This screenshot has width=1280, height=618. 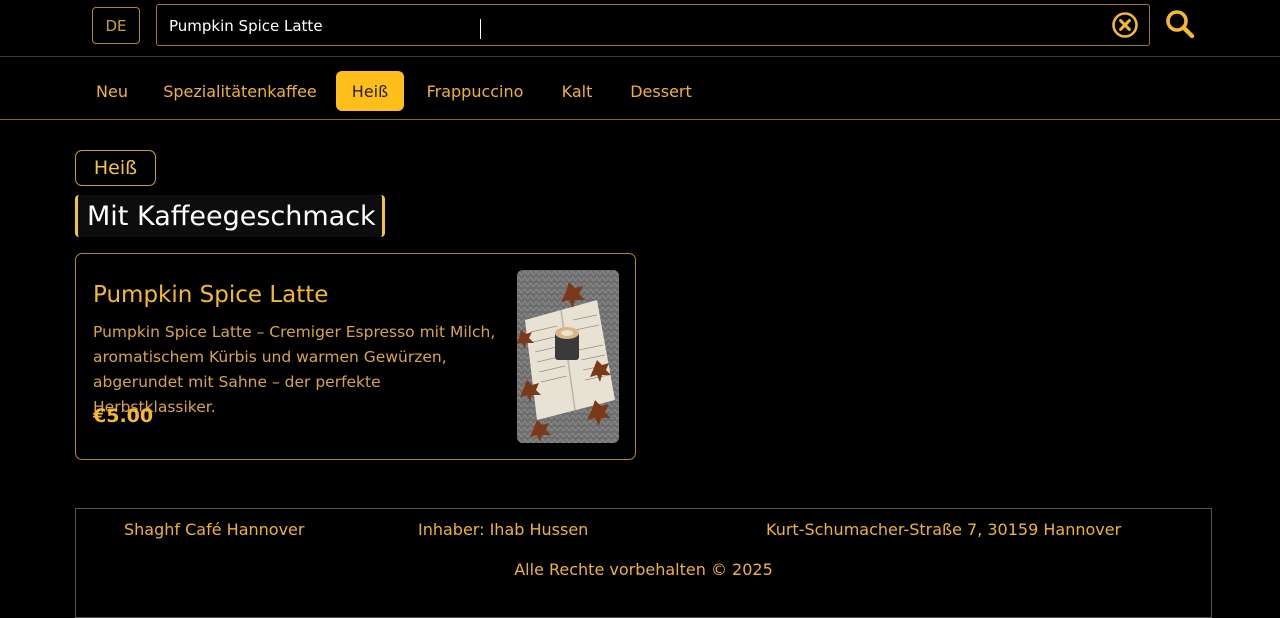 What do you see at coordinates (240, 91) in the screenshot?
I see `tab-spezialitaetenkaffee: Spezialitätenkaffee` at bounding box center [240, 91].